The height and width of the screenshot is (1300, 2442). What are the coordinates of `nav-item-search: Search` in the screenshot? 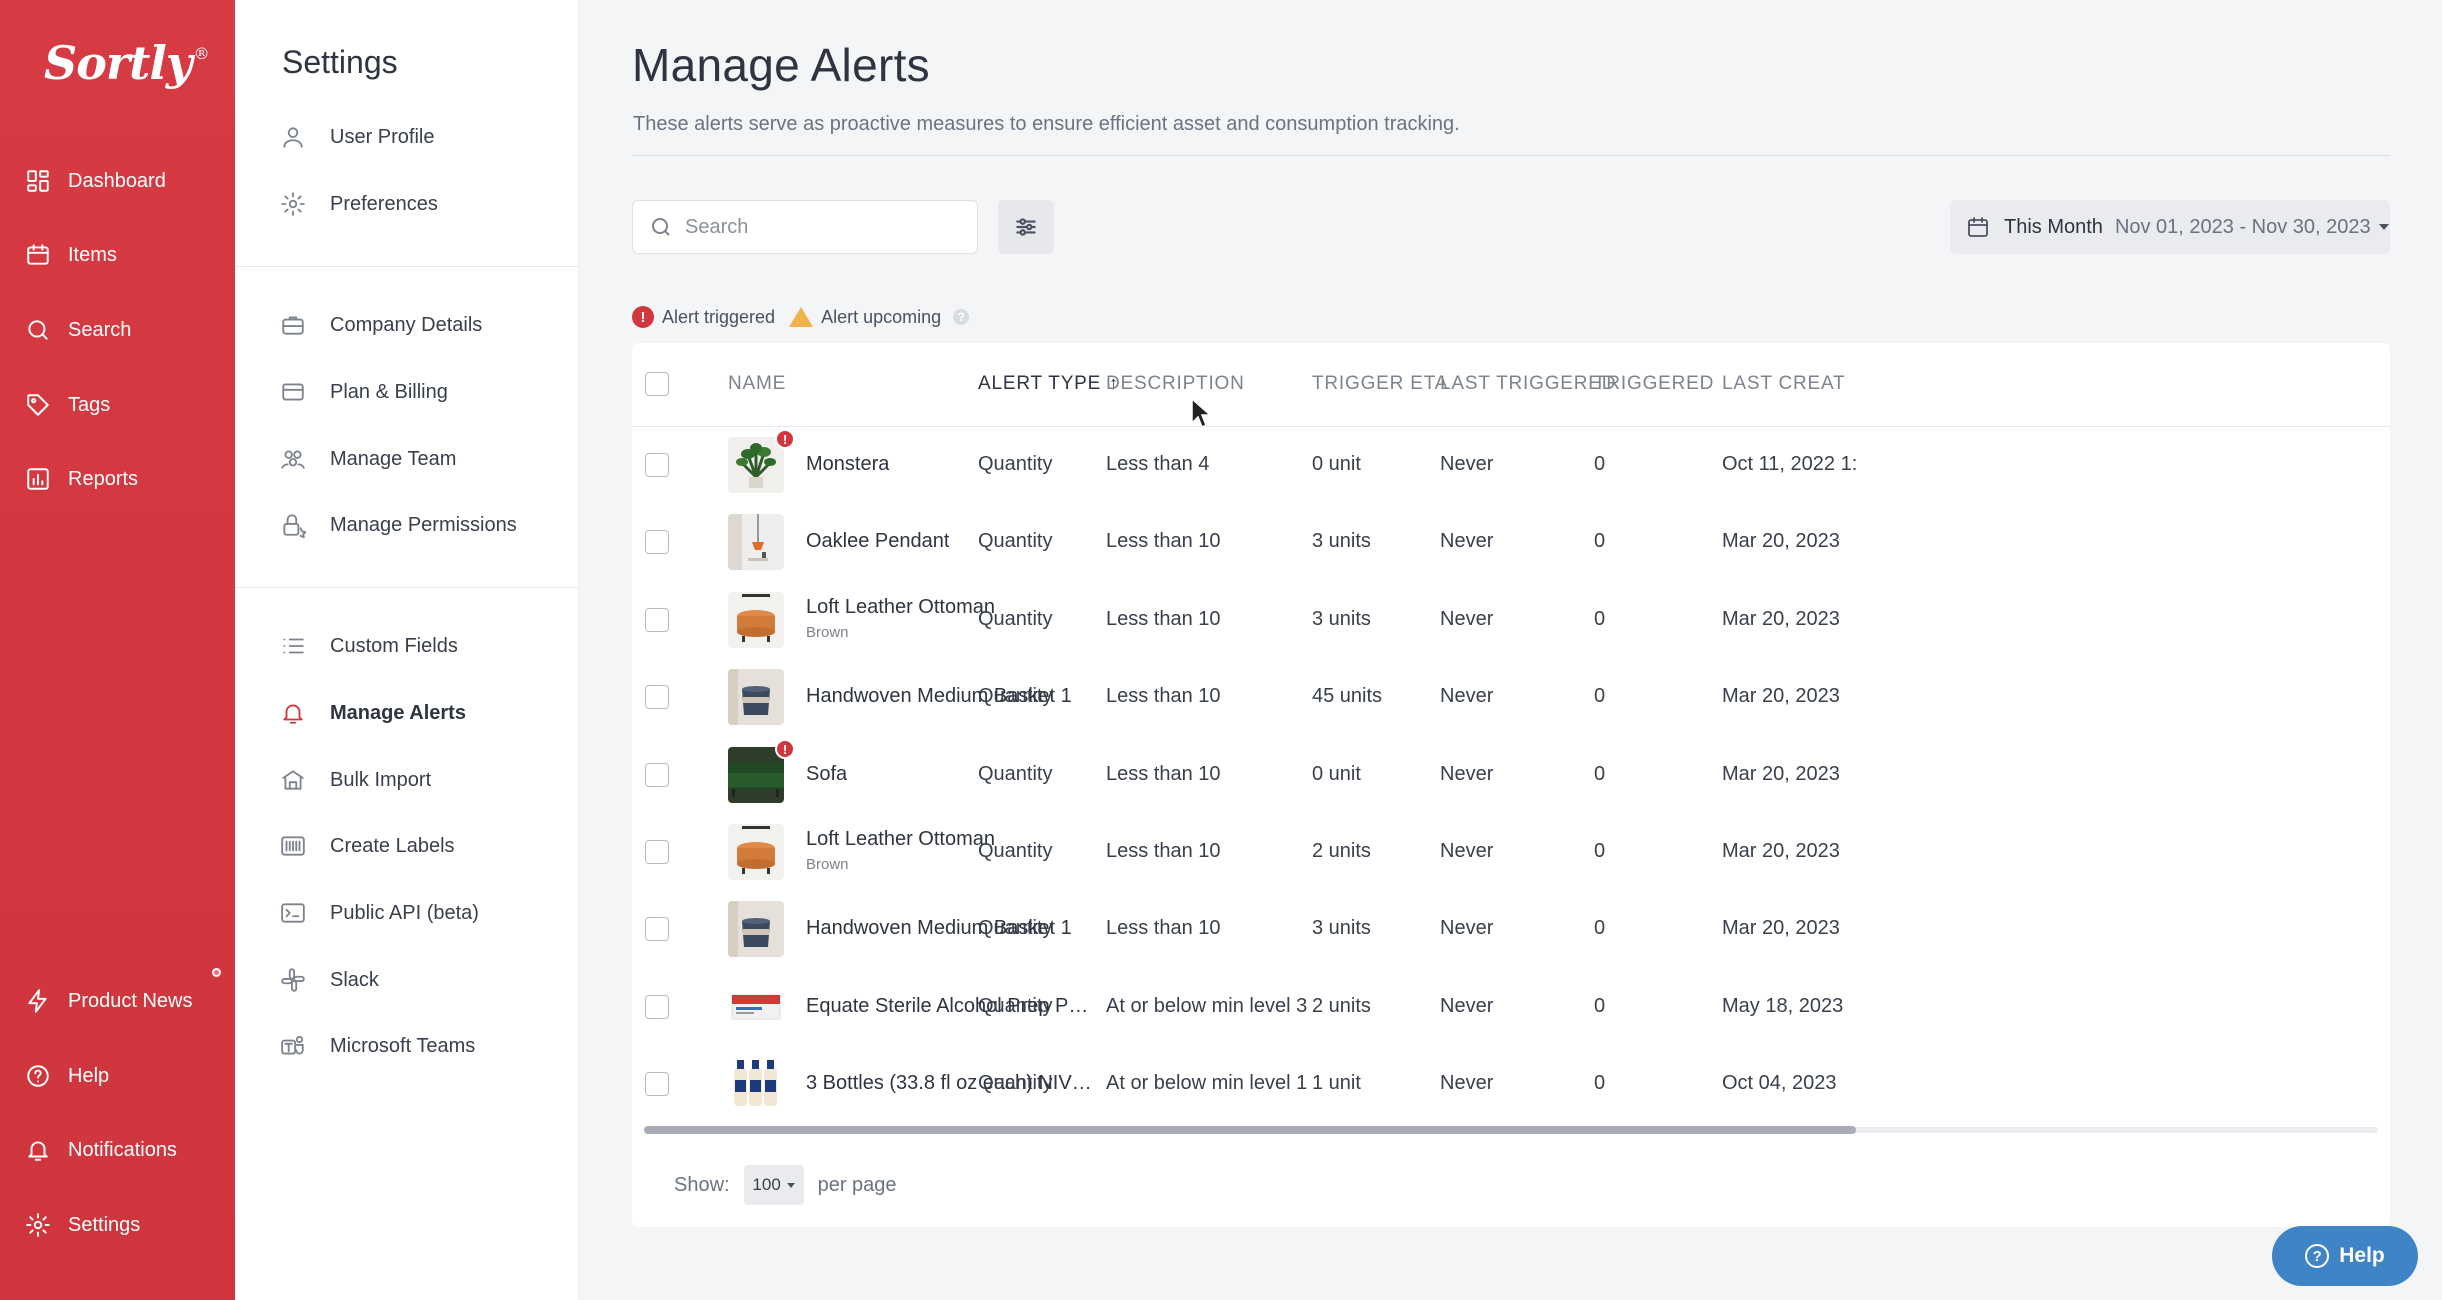 It's located at (117, 330).